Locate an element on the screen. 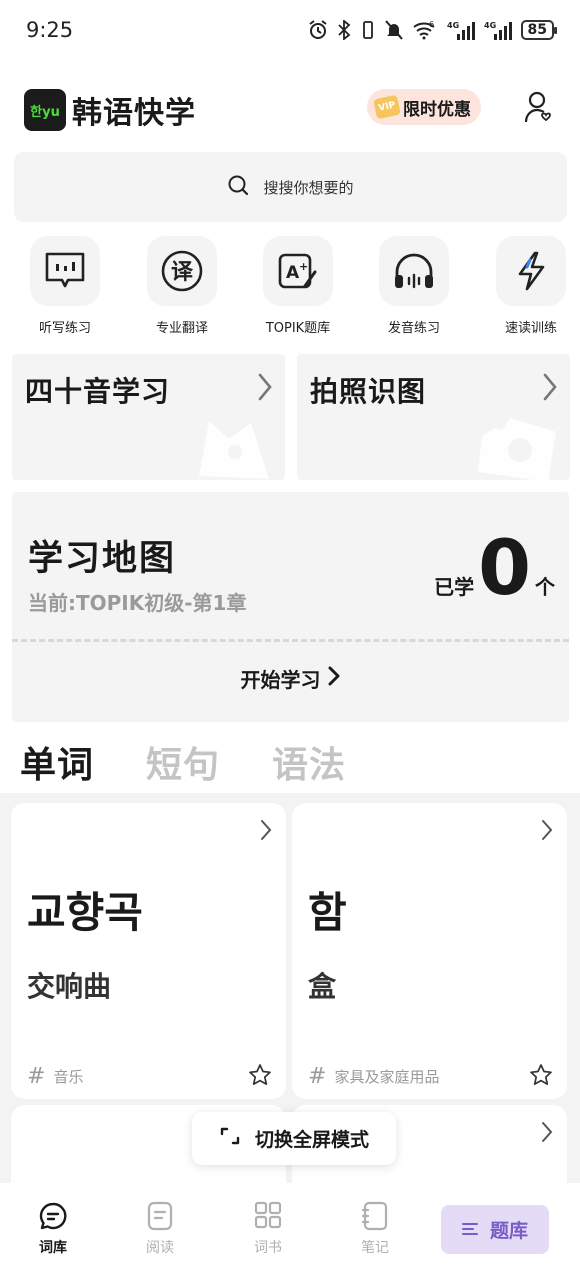 The width and height of the screenshot is (580, 1279). tab-sentences: 短句 is located at coordinates (183, 762).